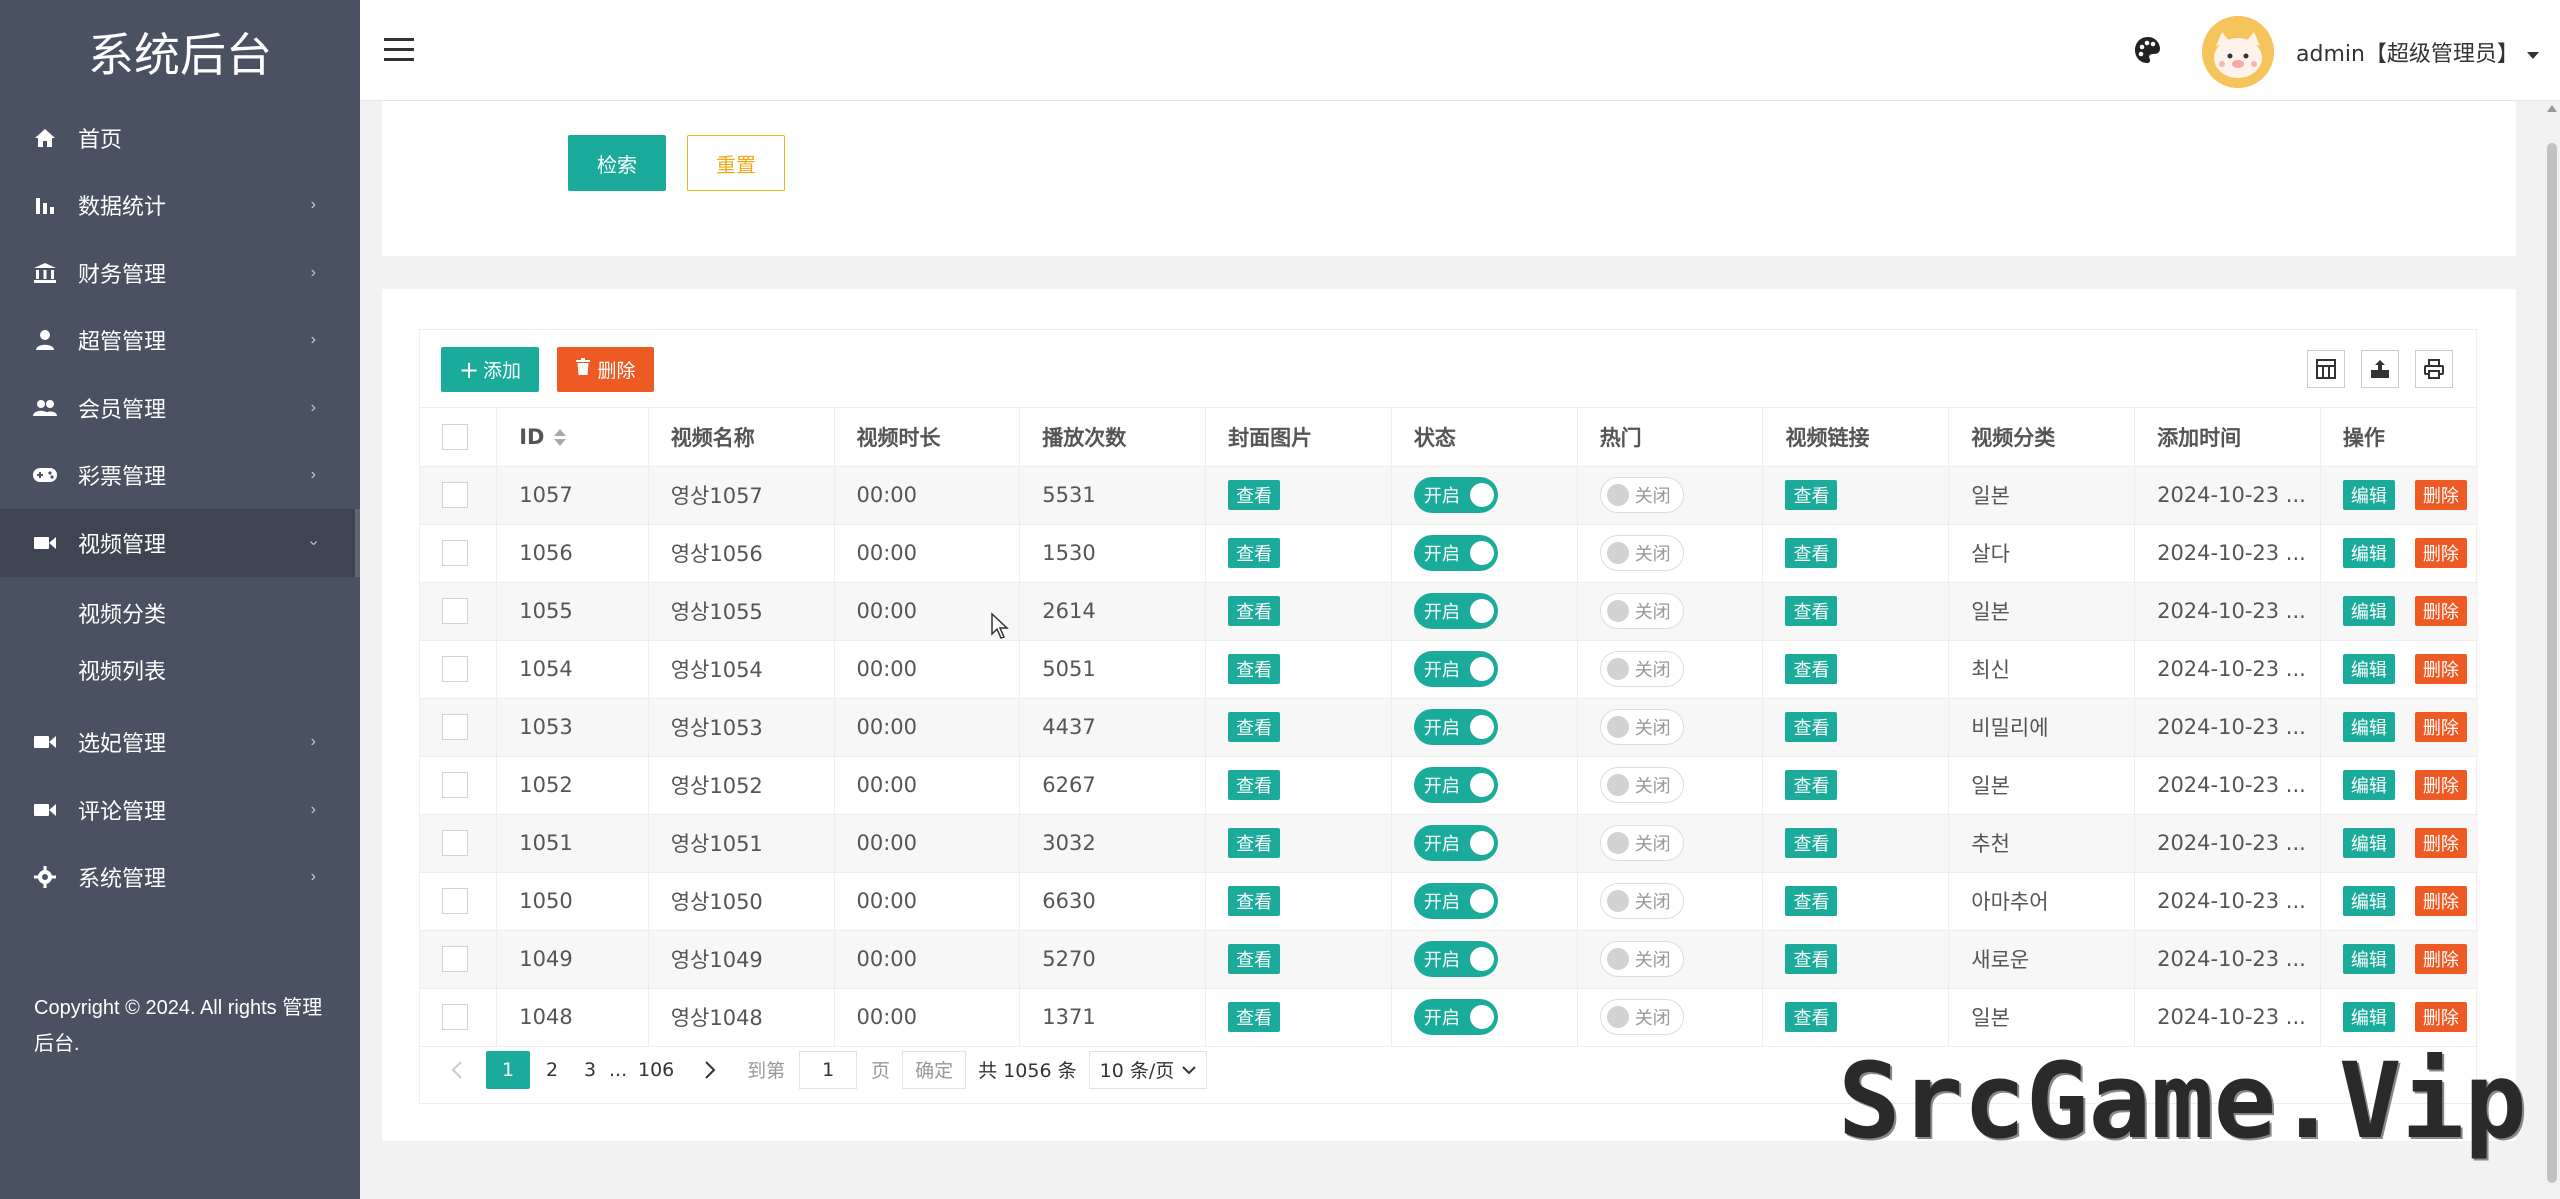 The width and height of the screenshot is (2560, 1199). I want to click on export-icon, so click(2380, 369).